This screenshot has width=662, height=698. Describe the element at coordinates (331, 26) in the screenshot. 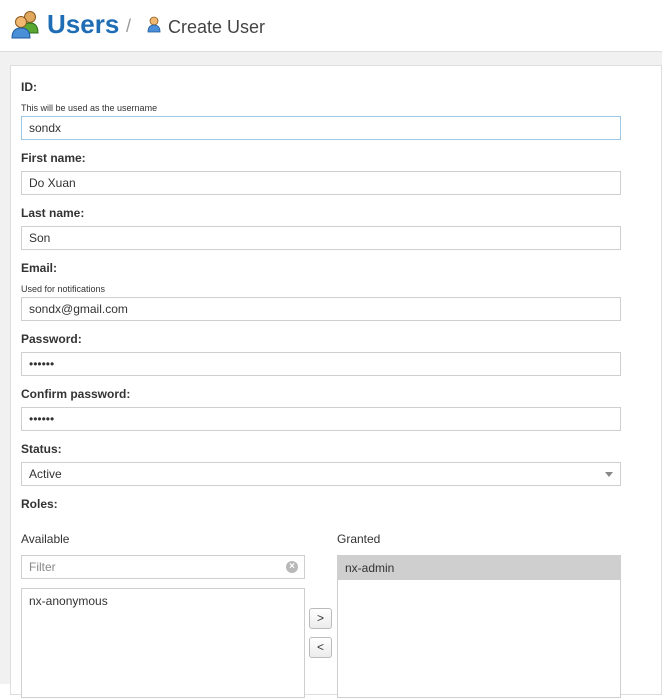

I see `page-header: Users / Create User` at that location.